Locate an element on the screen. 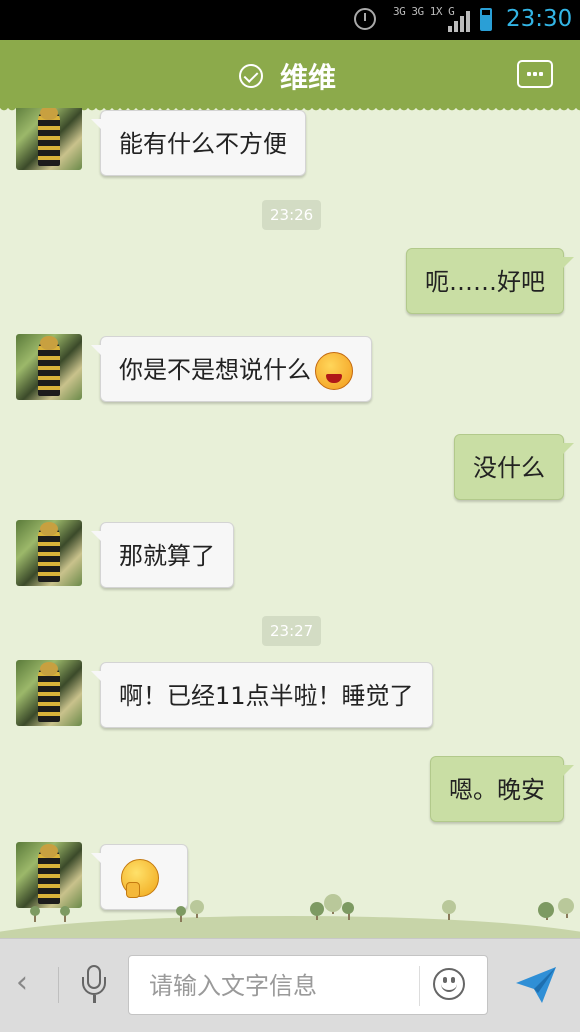 The width and height of the screenshot is (580, 1032). microphone-icon is located at coordinates (94, 985).